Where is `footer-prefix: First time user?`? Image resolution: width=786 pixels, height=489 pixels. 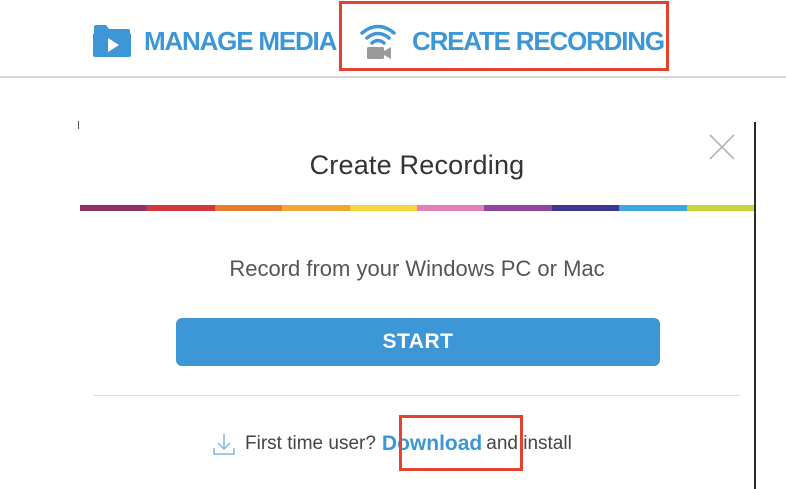 footer-prefix: First time user? is located at coordinates (310, 443).